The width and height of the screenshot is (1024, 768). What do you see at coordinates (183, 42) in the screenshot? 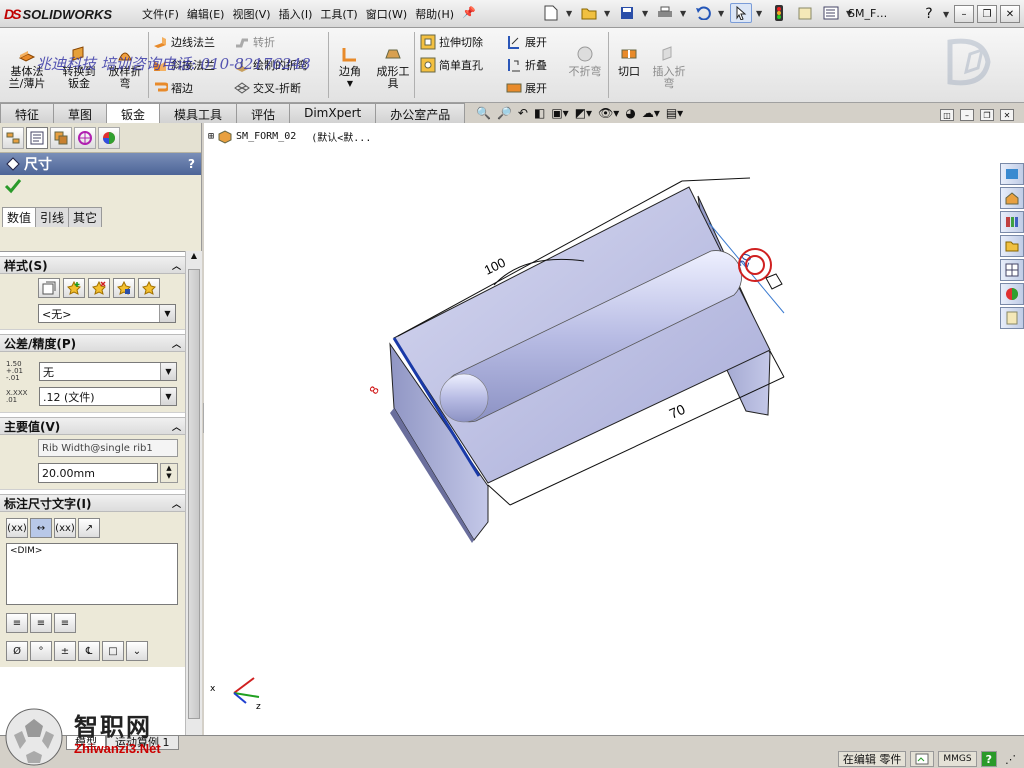
I see `edge-flange-button: 边线法兰` at bounding box center [183, 42].